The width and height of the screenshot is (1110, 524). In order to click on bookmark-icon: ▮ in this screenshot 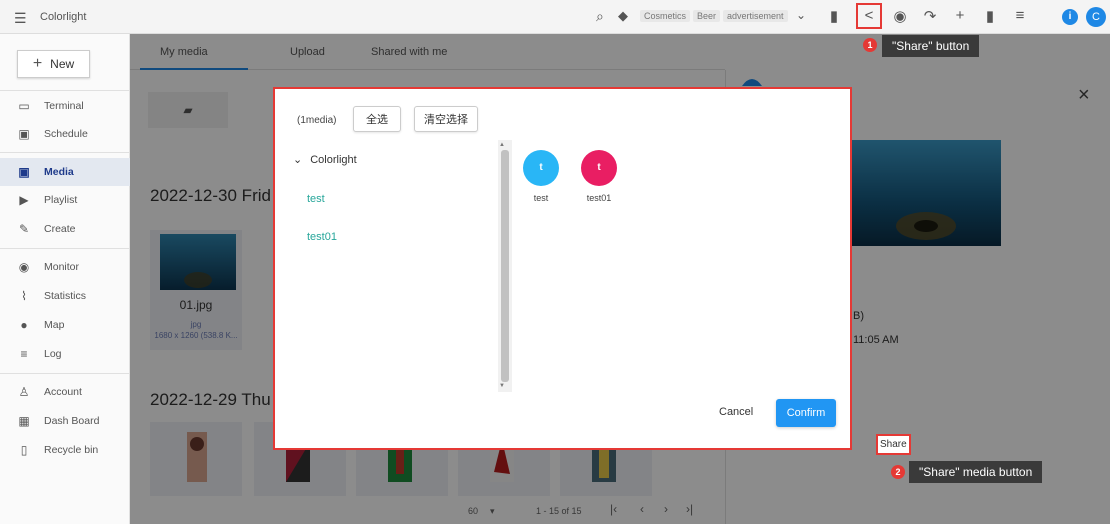, I will do `click(834, 16)`.